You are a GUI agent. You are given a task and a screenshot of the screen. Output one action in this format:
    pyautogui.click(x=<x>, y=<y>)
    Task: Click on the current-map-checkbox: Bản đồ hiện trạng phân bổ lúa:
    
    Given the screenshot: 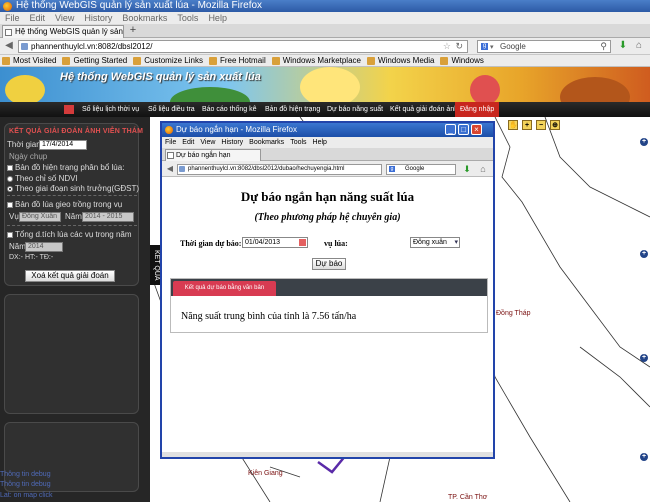 What is the action you would take?
    pyautogui.click(x=65, y=167)
    